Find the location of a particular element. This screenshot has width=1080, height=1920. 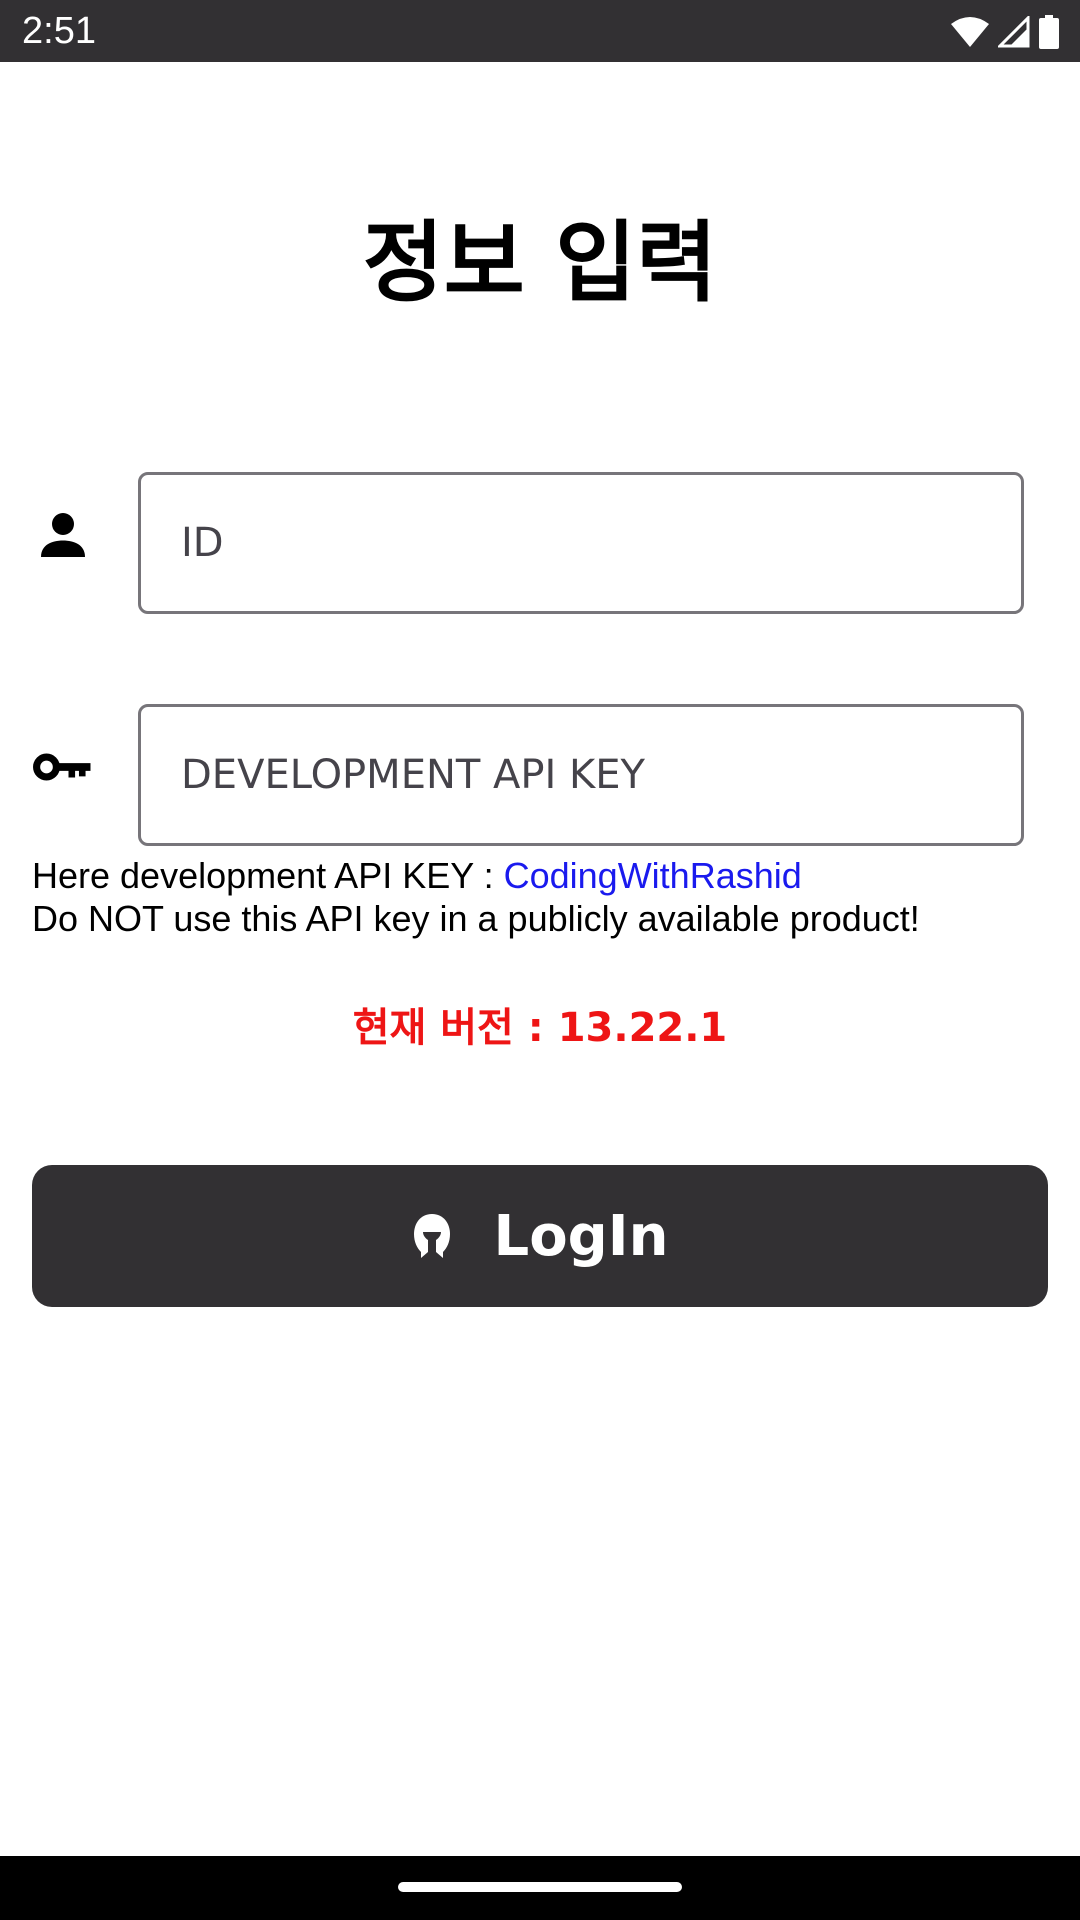

navigation-bar is located at coordinates (540, 1888).